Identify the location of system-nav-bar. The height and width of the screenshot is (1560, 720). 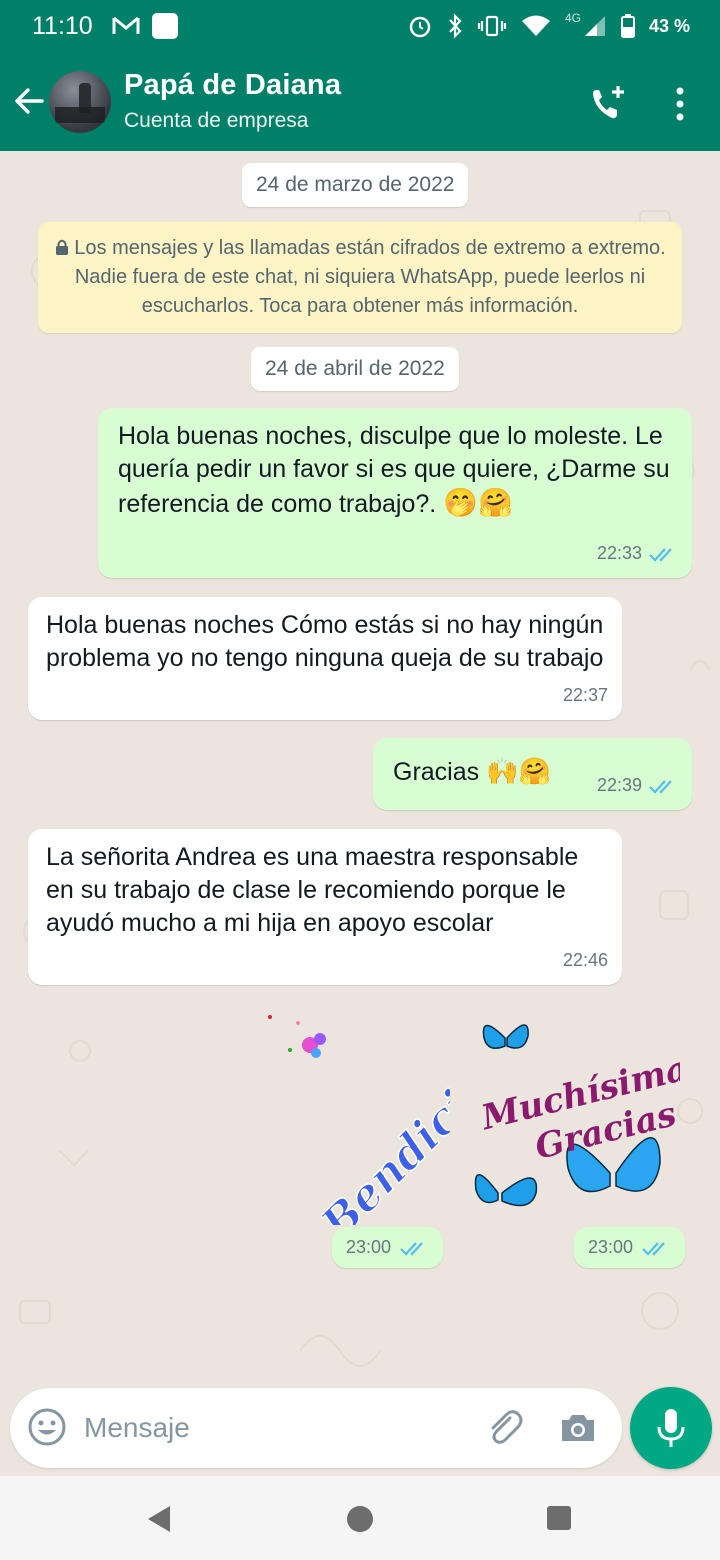
(360, 1518).